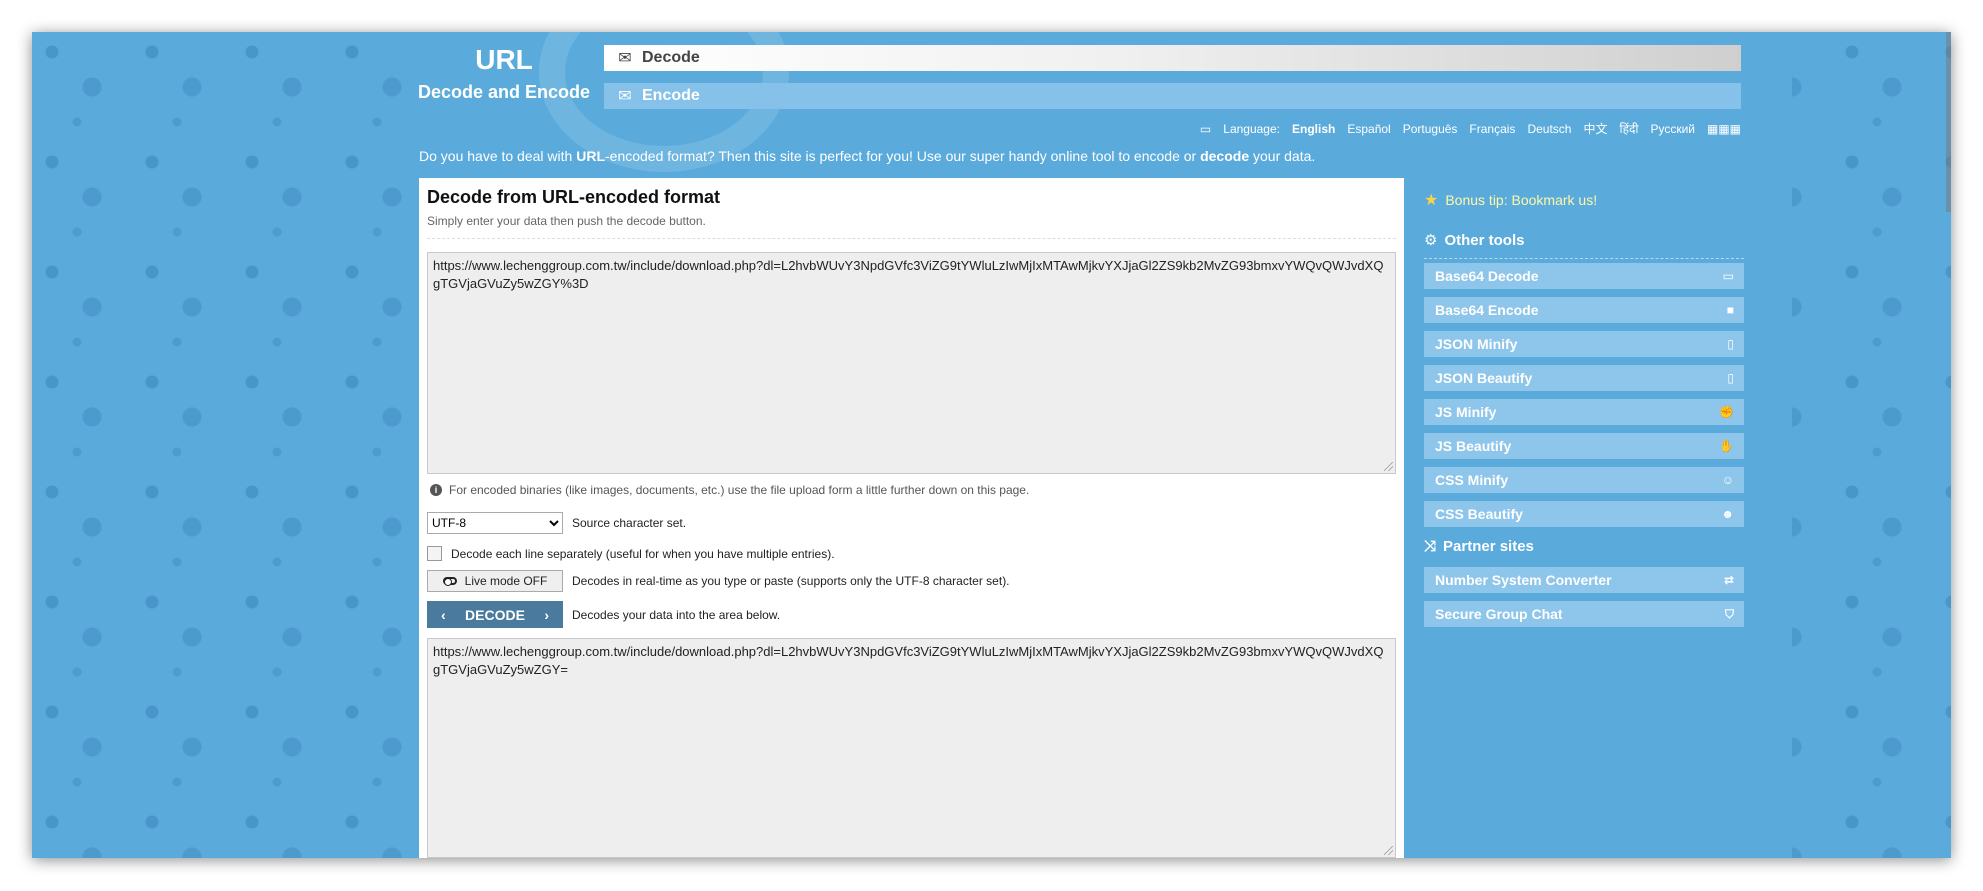 This screenshot has width=1983, height=891. I want to click on more-languages-icon: ▦▦▦, so click(1724, 129).